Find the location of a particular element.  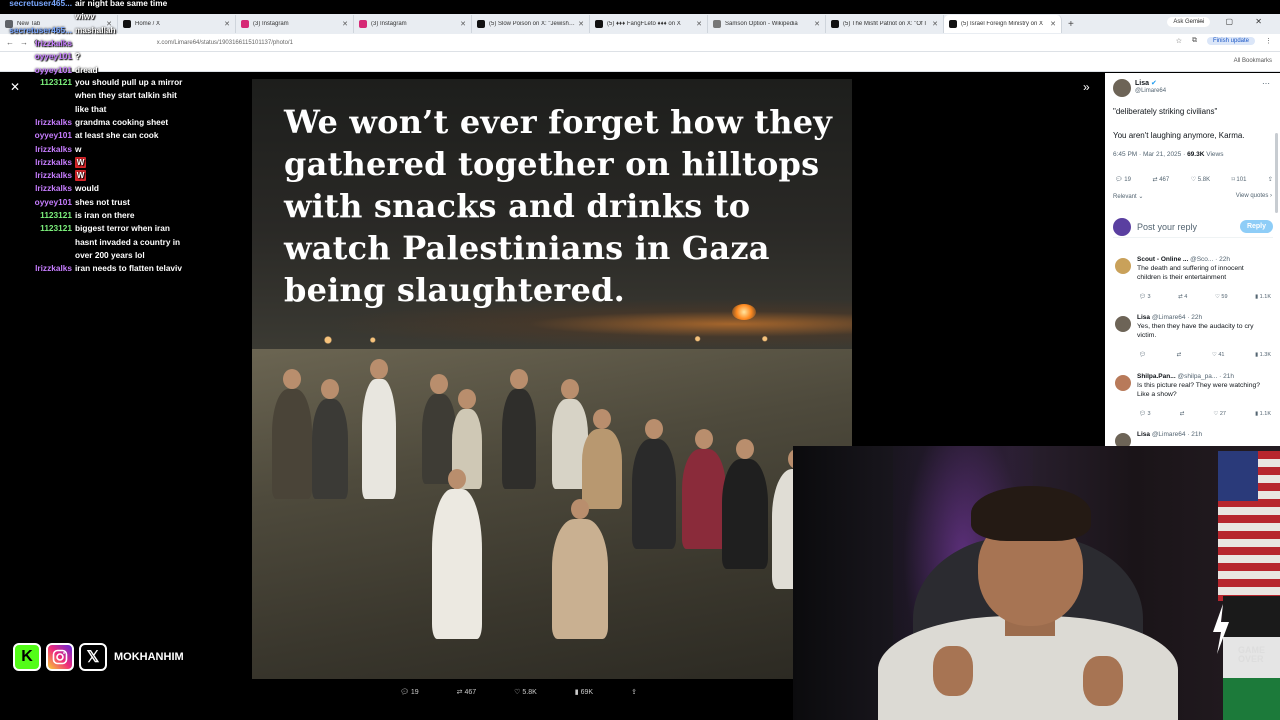

author-name: Lisa is located at coordinates (1142, 83).